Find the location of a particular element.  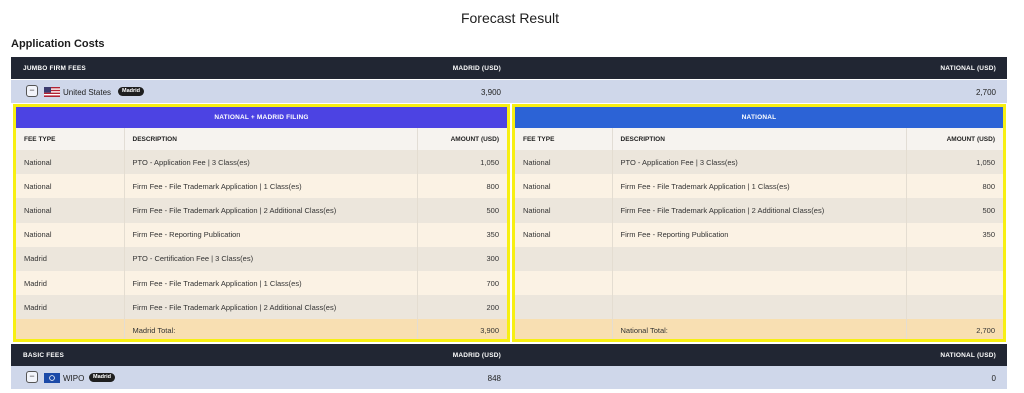

jumbo-madrid-col-header: MADRID (USD) is located at coordinates (476, 68).